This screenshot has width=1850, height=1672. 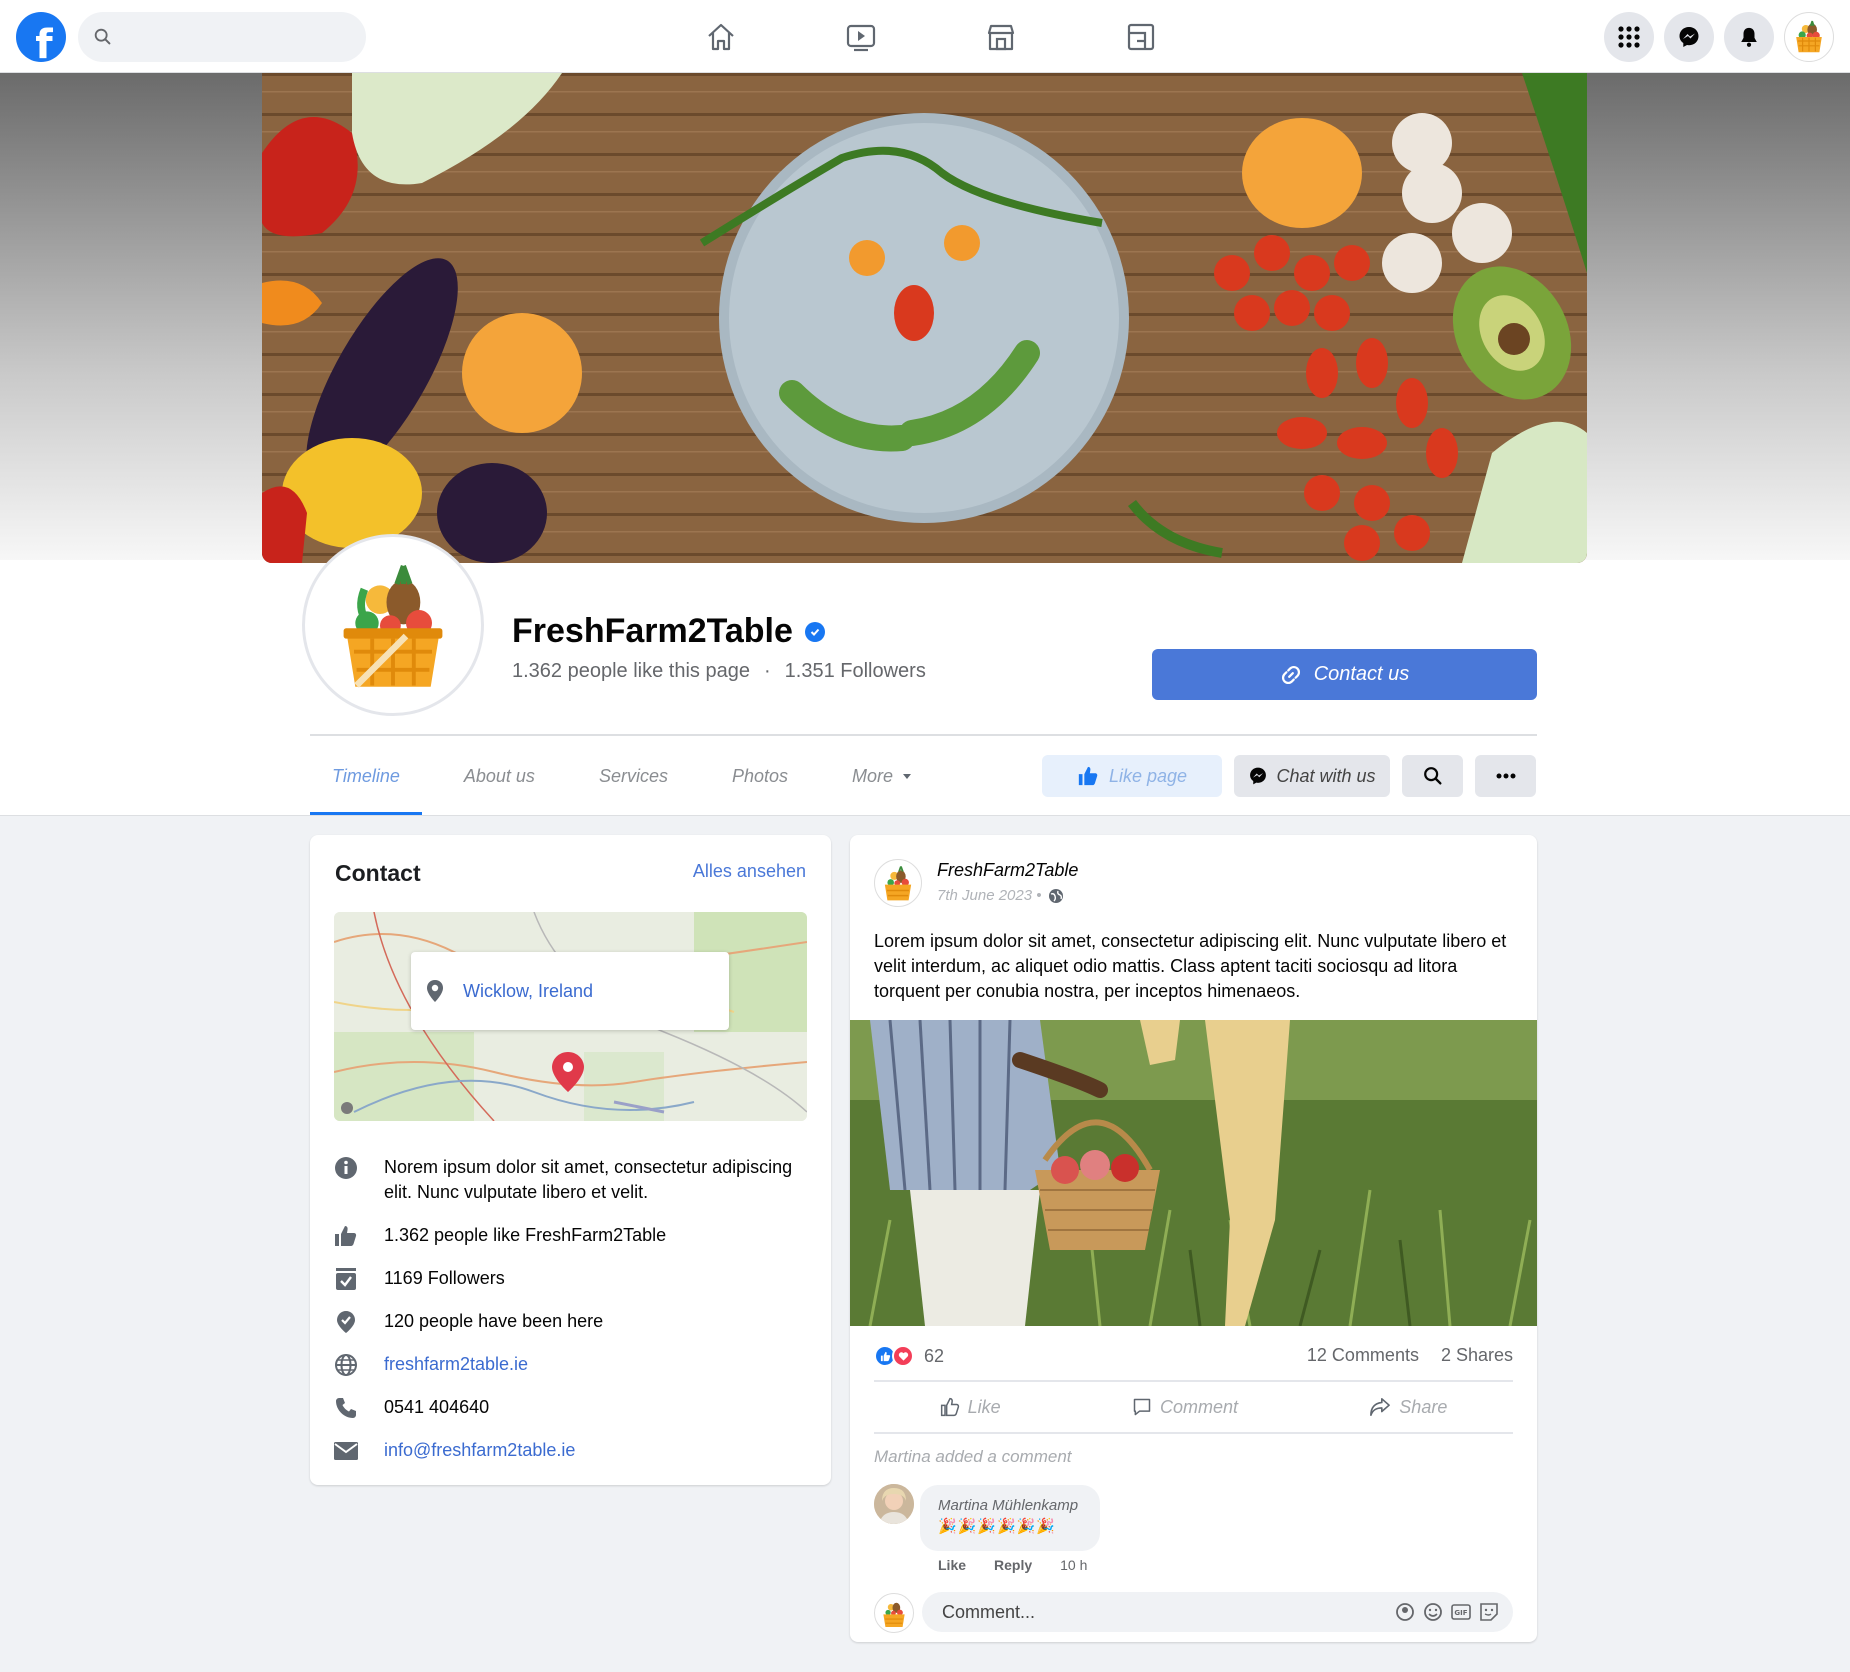 What do you see at coordinates (572, 1407) in the screenshot?
I see `phone-row: 0541 404640` at bounding box center [572, 1407].